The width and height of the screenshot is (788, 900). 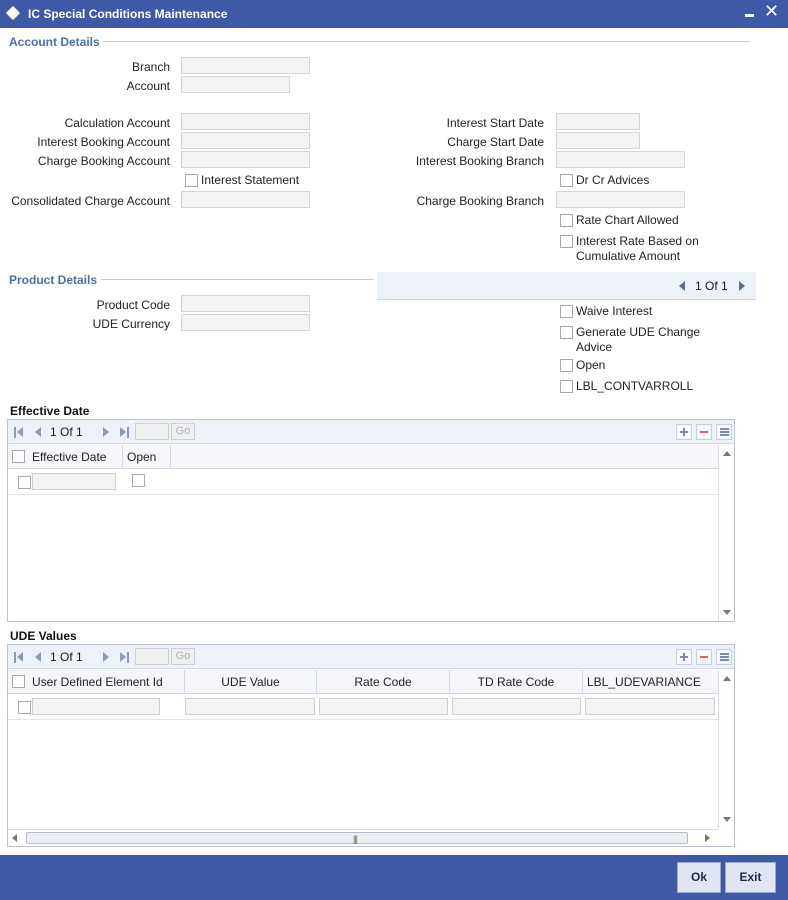 I want to click on user-defined-element-id-cell-input, so click(x=96, y=706).